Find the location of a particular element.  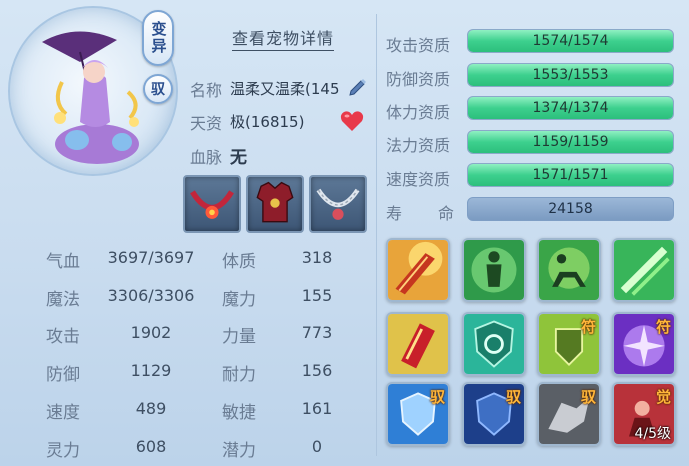

quality-bar-physique: 1374/1374 is located at coordinates (570, 108).